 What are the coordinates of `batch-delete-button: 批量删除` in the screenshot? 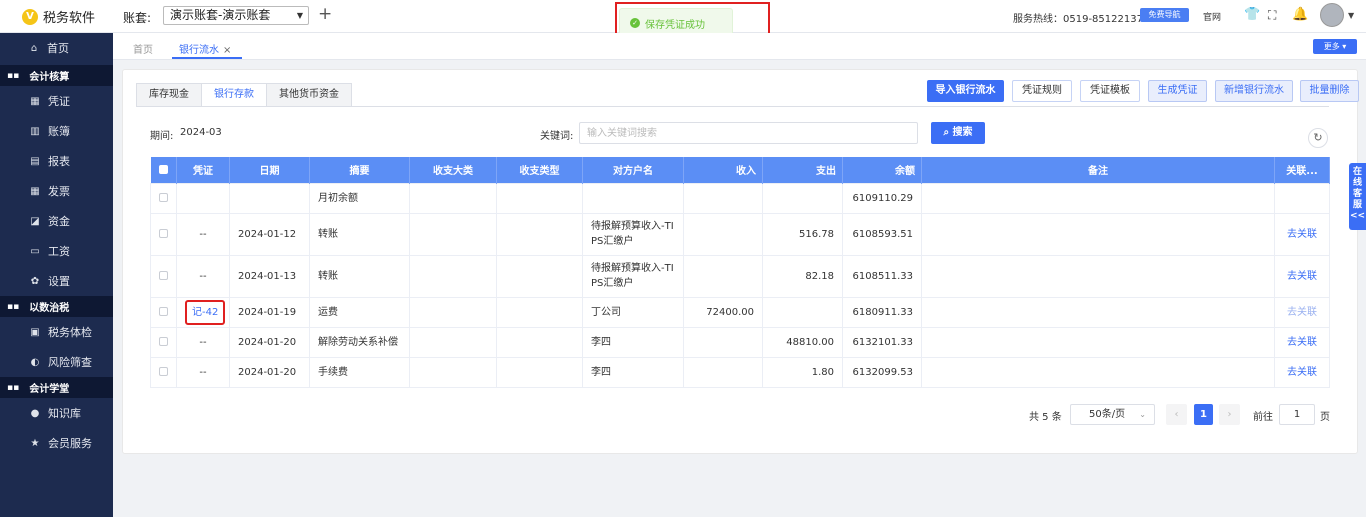 It's located at (1329, 91).